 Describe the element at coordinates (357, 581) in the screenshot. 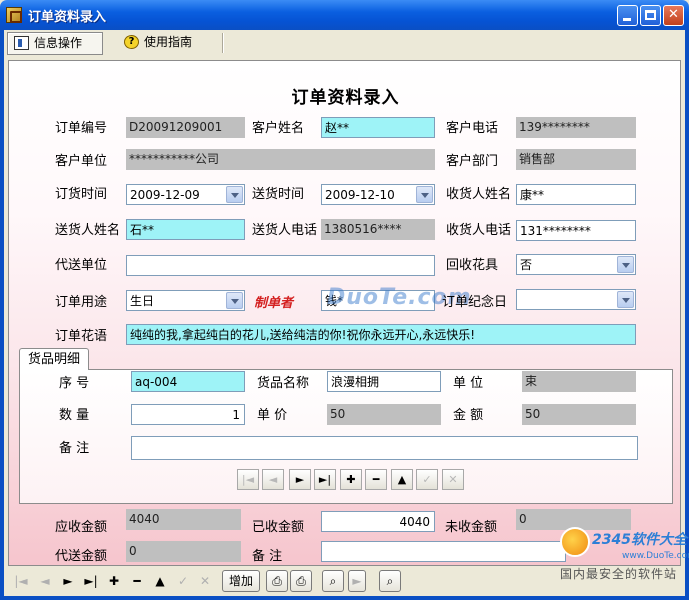

I see `play-icon: ►` at that location.